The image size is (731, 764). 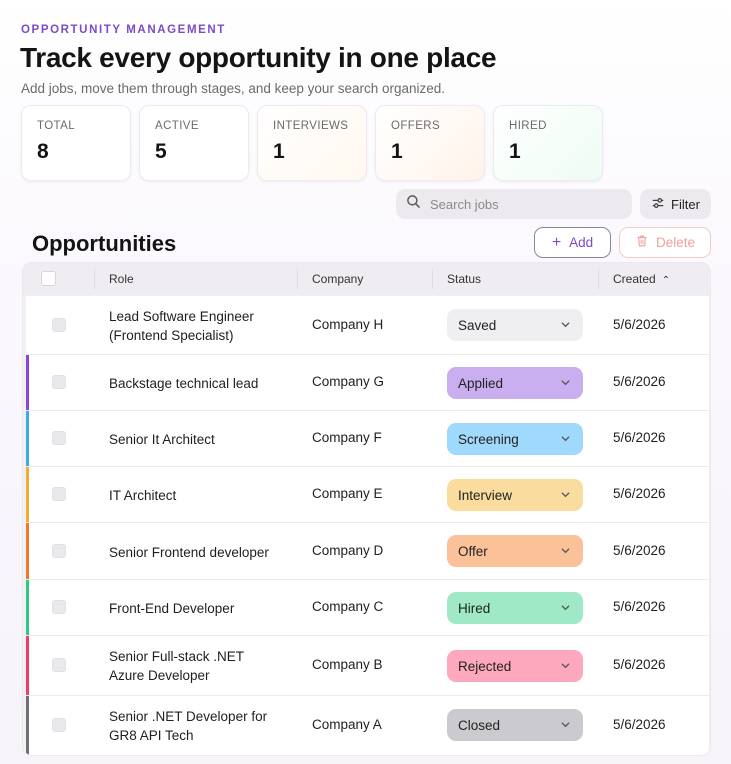 What do you see at coordinates (348, 550) in the screenshot?
I see `row-company: Company D` at bounding box center [348, 550].